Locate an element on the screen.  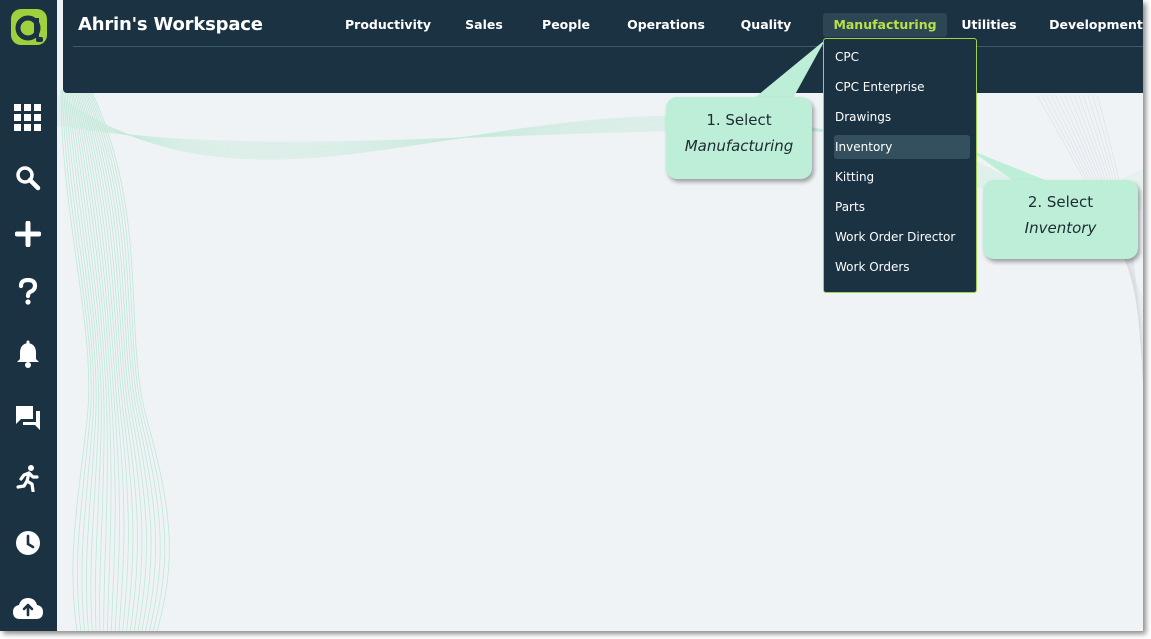
callout-step-2-line1: 2. Select is located at coordinates (1060, 202).